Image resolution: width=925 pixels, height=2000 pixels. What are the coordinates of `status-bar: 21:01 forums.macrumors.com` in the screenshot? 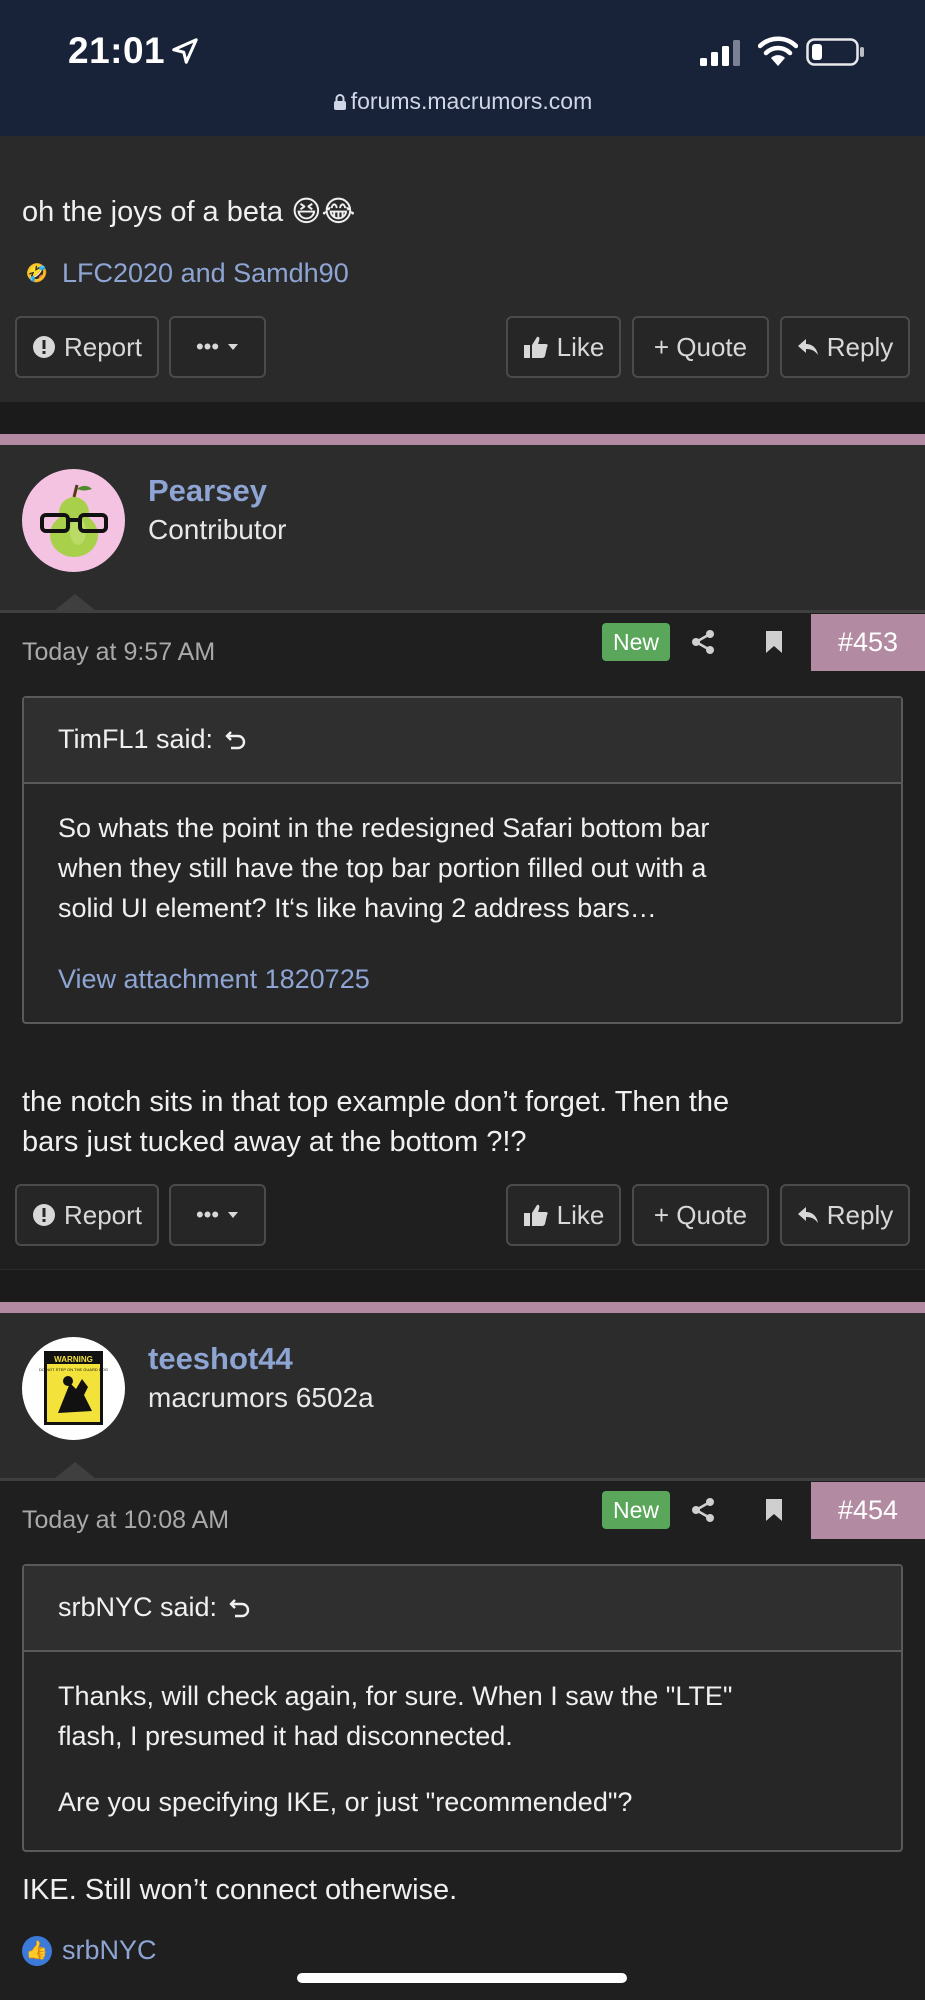 It's located at (462, 68).